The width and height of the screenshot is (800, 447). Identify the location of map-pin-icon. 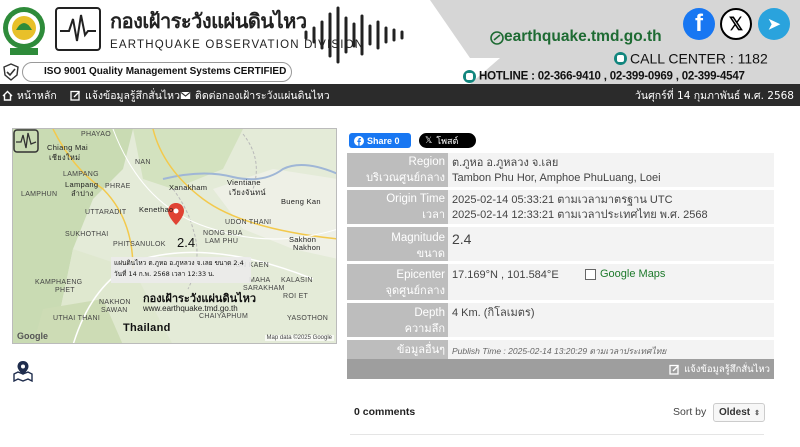
(23, 371).